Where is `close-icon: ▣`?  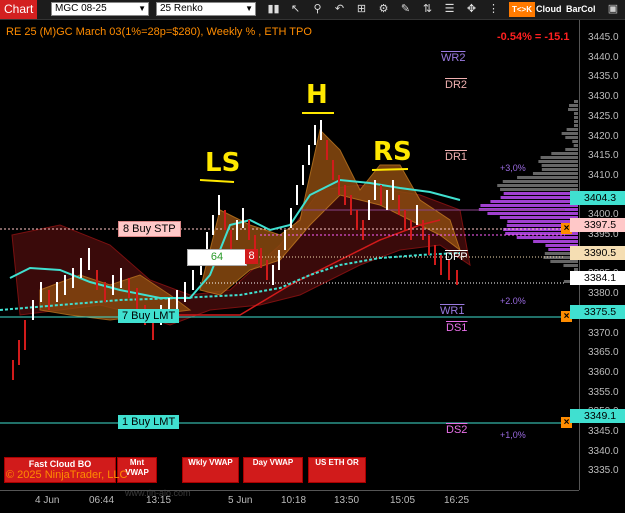
close-icon: ▣ is located at coordinates (613, 9).